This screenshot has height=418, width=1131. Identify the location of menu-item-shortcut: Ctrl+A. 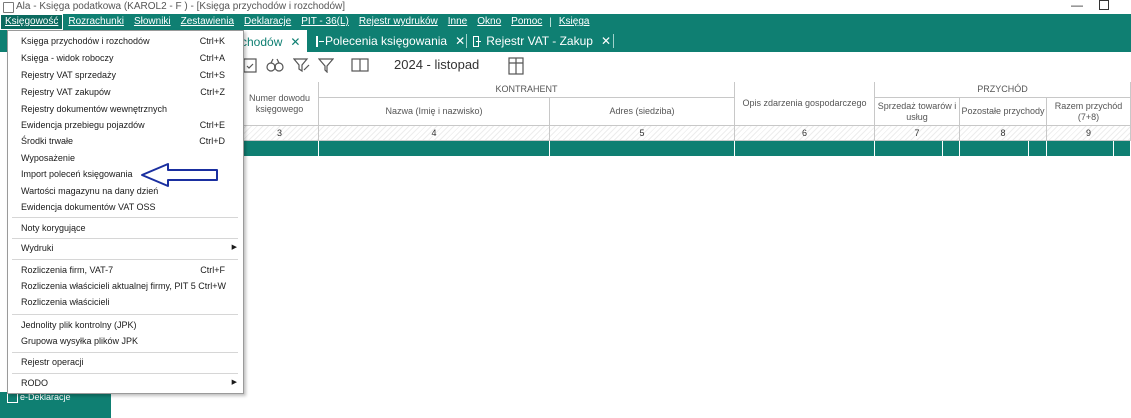
(212, 58).